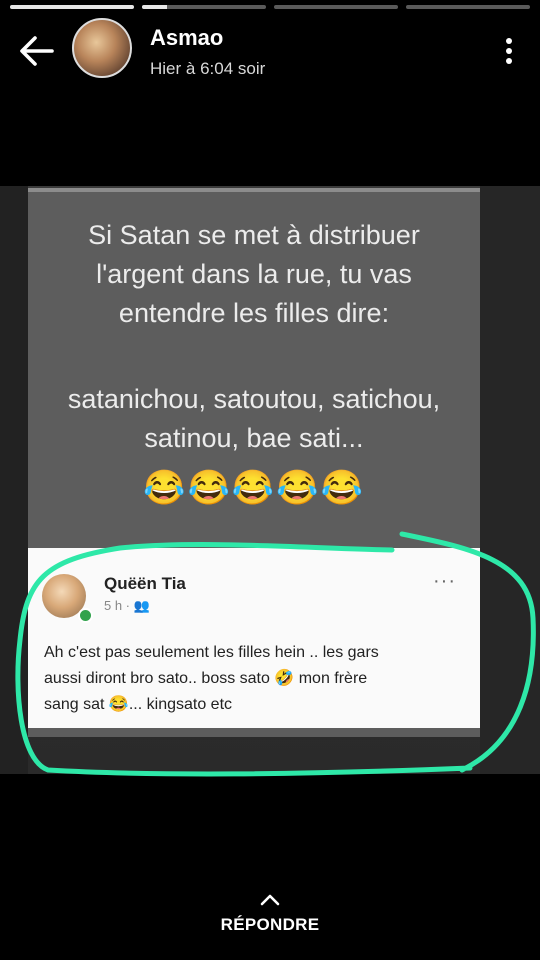 Image resolution: width=540 pixels, height=960 pixels. Describe the element at coordinates (270, 49) in the screenshot. I see `story-header: Asmao Hier à 6:04 soir` at that location.